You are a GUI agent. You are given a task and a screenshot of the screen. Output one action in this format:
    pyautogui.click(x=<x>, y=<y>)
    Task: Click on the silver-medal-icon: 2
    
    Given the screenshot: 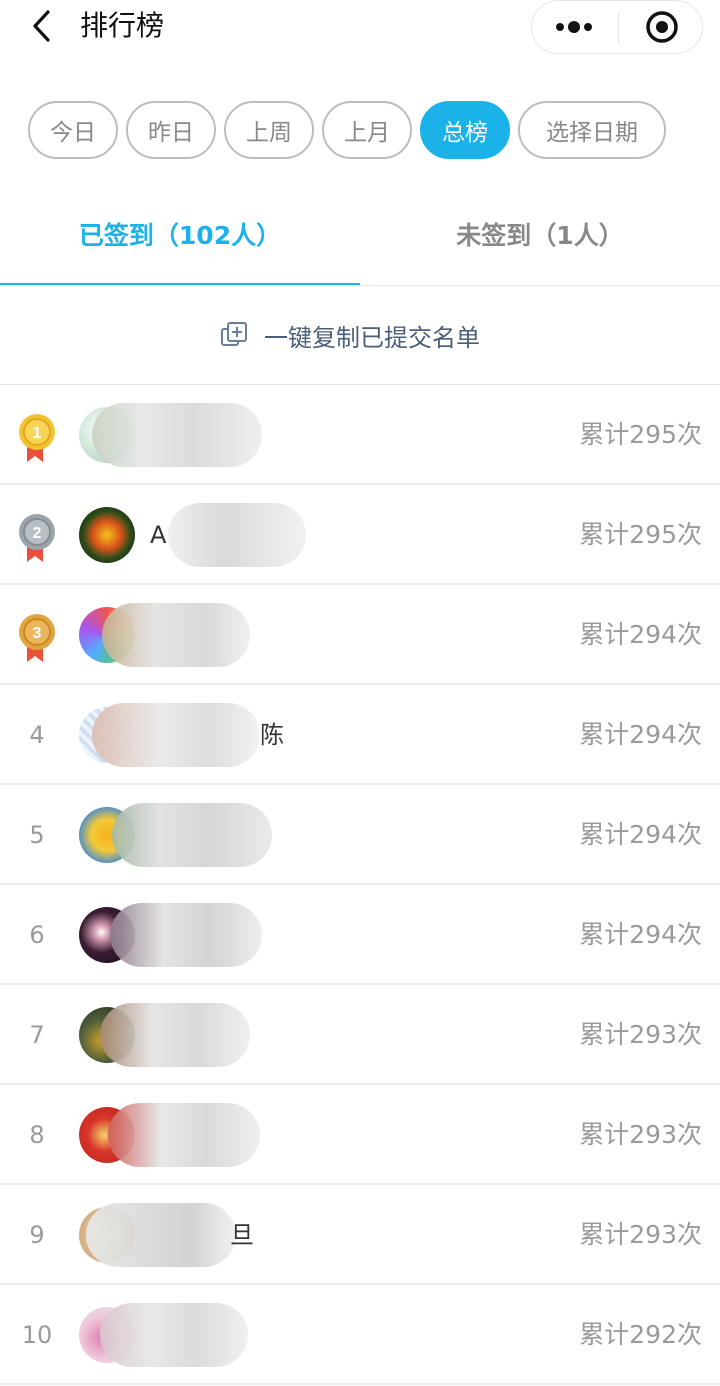 What is the action you would take?
    pyautogui.click(x=37, y=538)
    